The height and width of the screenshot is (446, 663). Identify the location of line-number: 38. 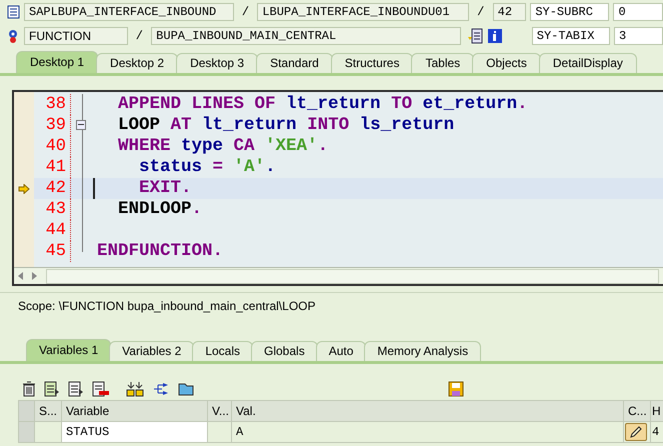
(52, 104).